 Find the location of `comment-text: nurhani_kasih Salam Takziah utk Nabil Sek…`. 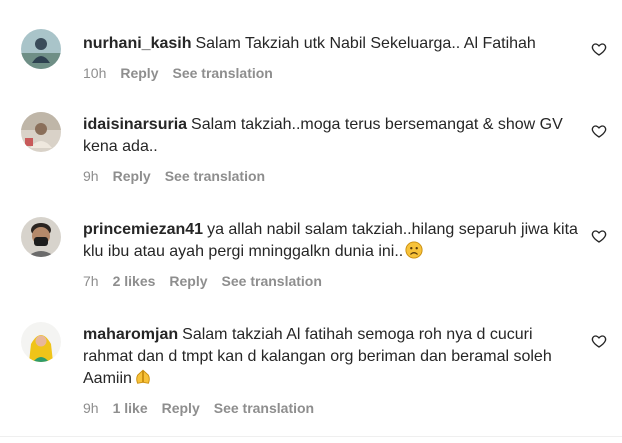

comment-text: nurhani_kasih Salam Takziah utk Nabil Sek… is located at coordinates (330, 44).